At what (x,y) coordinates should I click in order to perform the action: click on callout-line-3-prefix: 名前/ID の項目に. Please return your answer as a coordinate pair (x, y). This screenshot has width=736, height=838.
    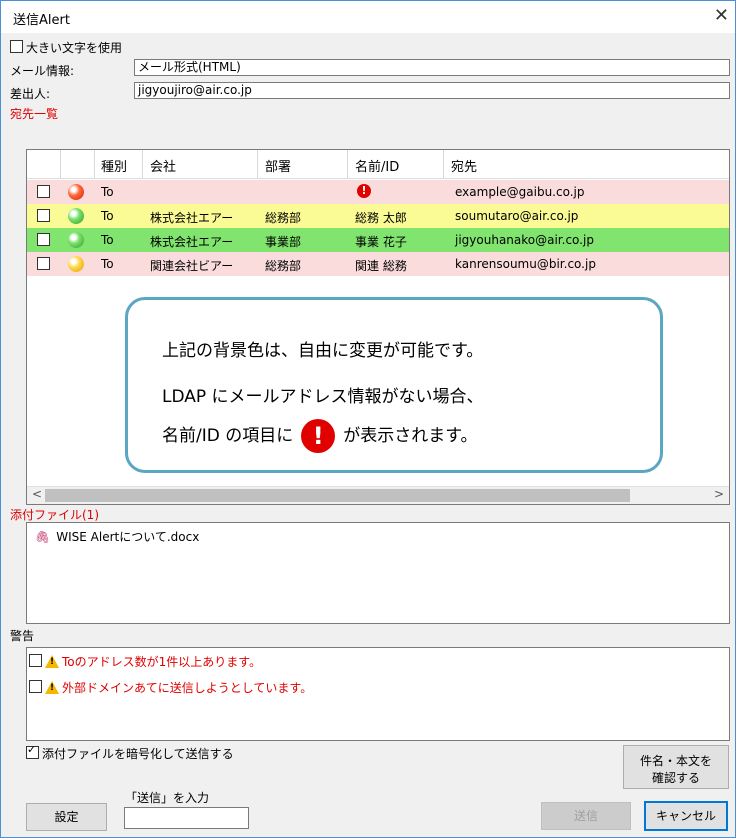
    Looking at the image, I should click on (228, 436).